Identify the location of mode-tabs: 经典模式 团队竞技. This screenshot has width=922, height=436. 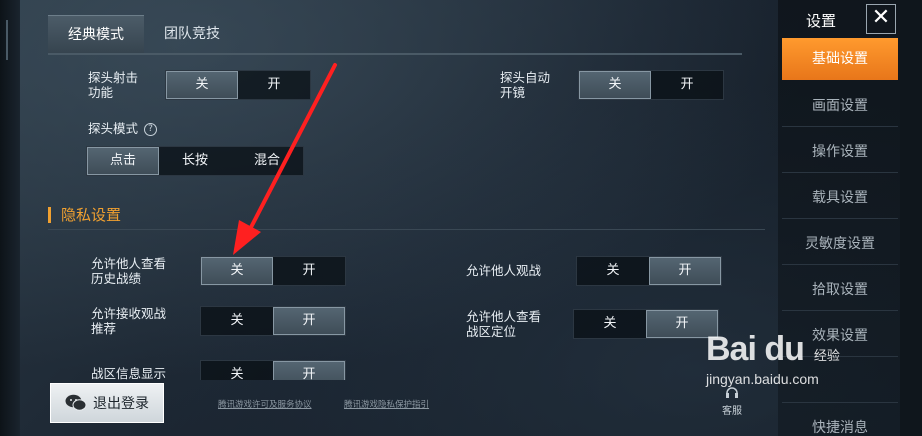
(144, 34).